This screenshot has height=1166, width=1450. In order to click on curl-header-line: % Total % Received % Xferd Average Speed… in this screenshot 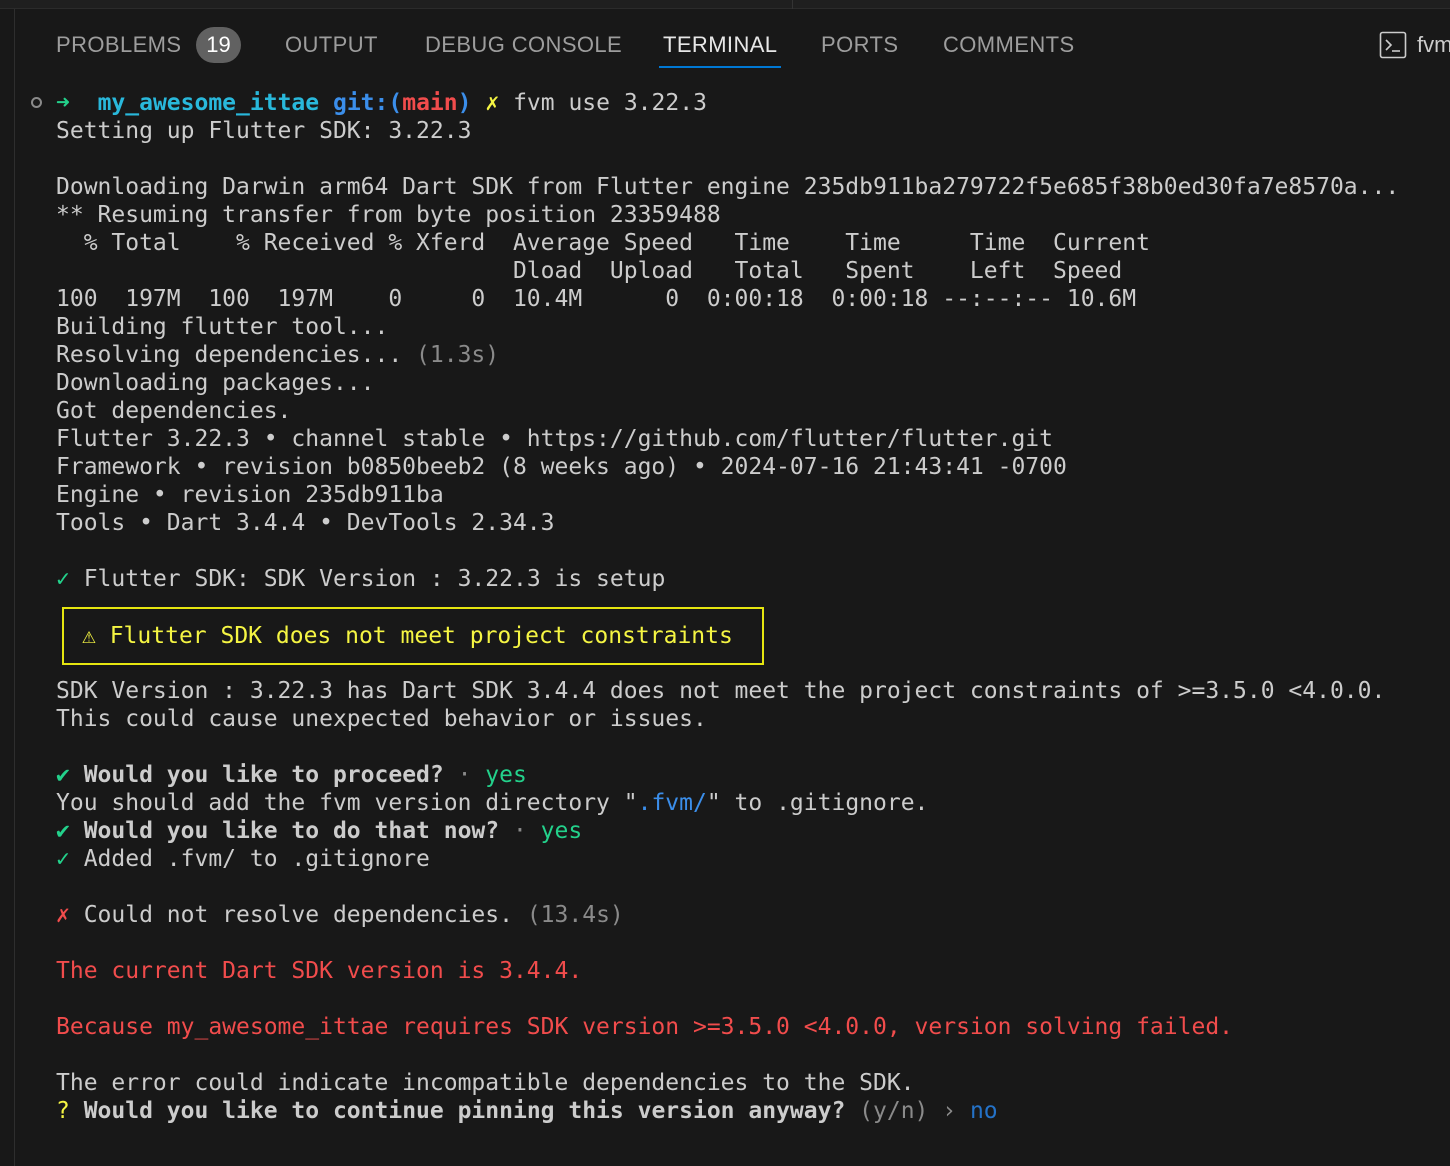, I will do `click(603, 243)`.